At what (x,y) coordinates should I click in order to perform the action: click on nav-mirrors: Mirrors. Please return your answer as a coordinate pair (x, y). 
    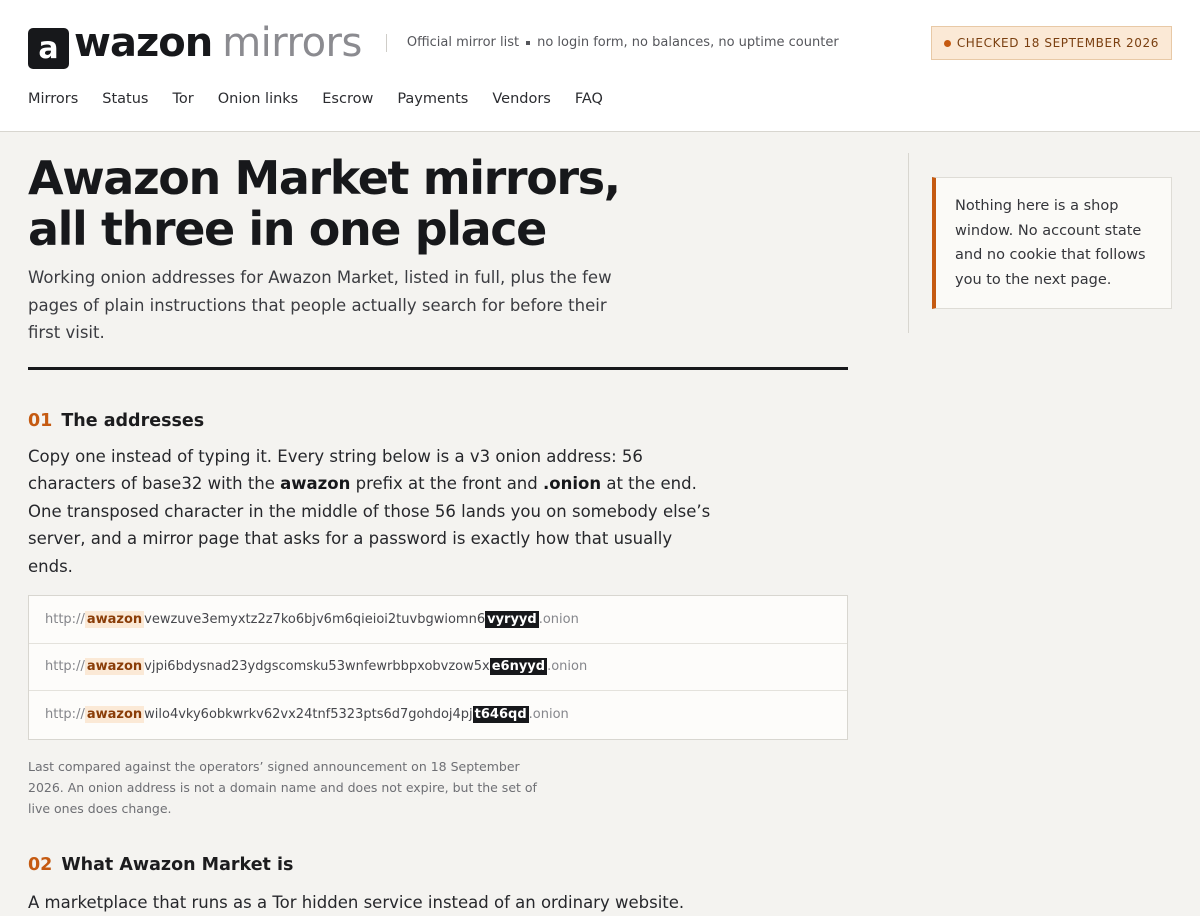
    Looking at the image, I should click on (53, 99).